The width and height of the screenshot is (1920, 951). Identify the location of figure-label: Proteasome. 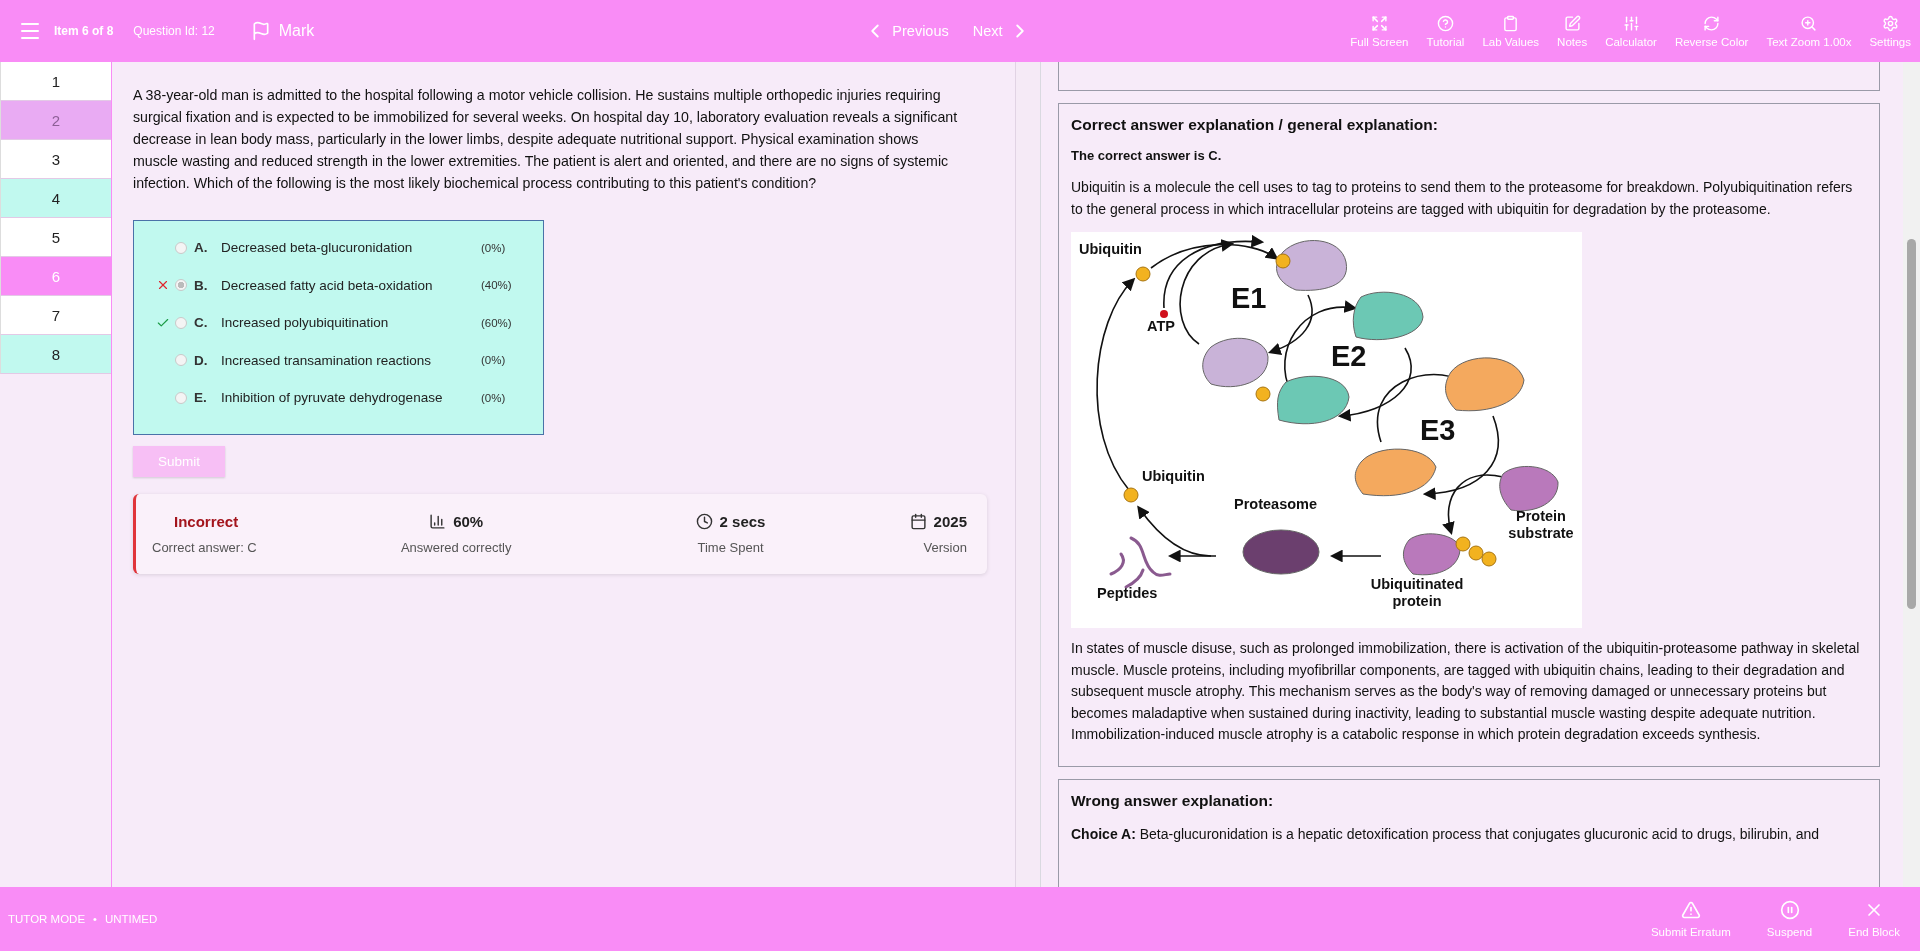
(1275, 504).